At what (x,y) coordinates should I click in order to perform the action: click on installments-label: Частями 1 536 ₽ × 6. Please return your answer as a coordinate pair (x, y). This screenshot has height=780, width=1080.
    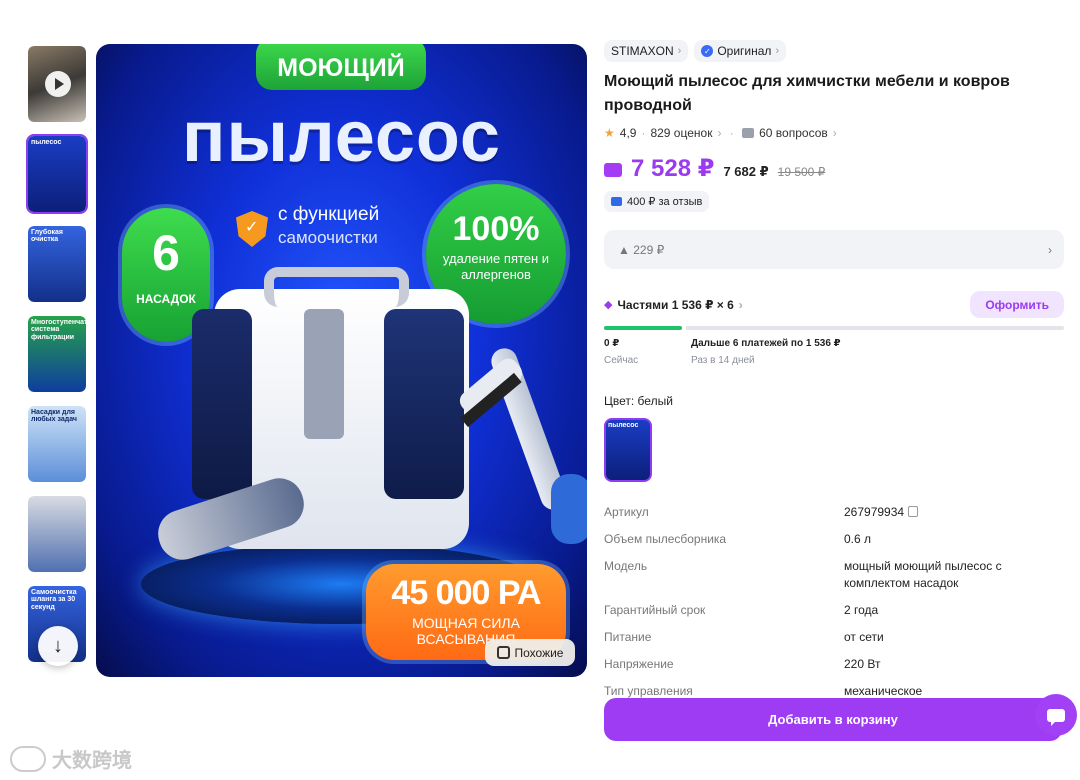
    Looking at the image, I should click on (675, 304).